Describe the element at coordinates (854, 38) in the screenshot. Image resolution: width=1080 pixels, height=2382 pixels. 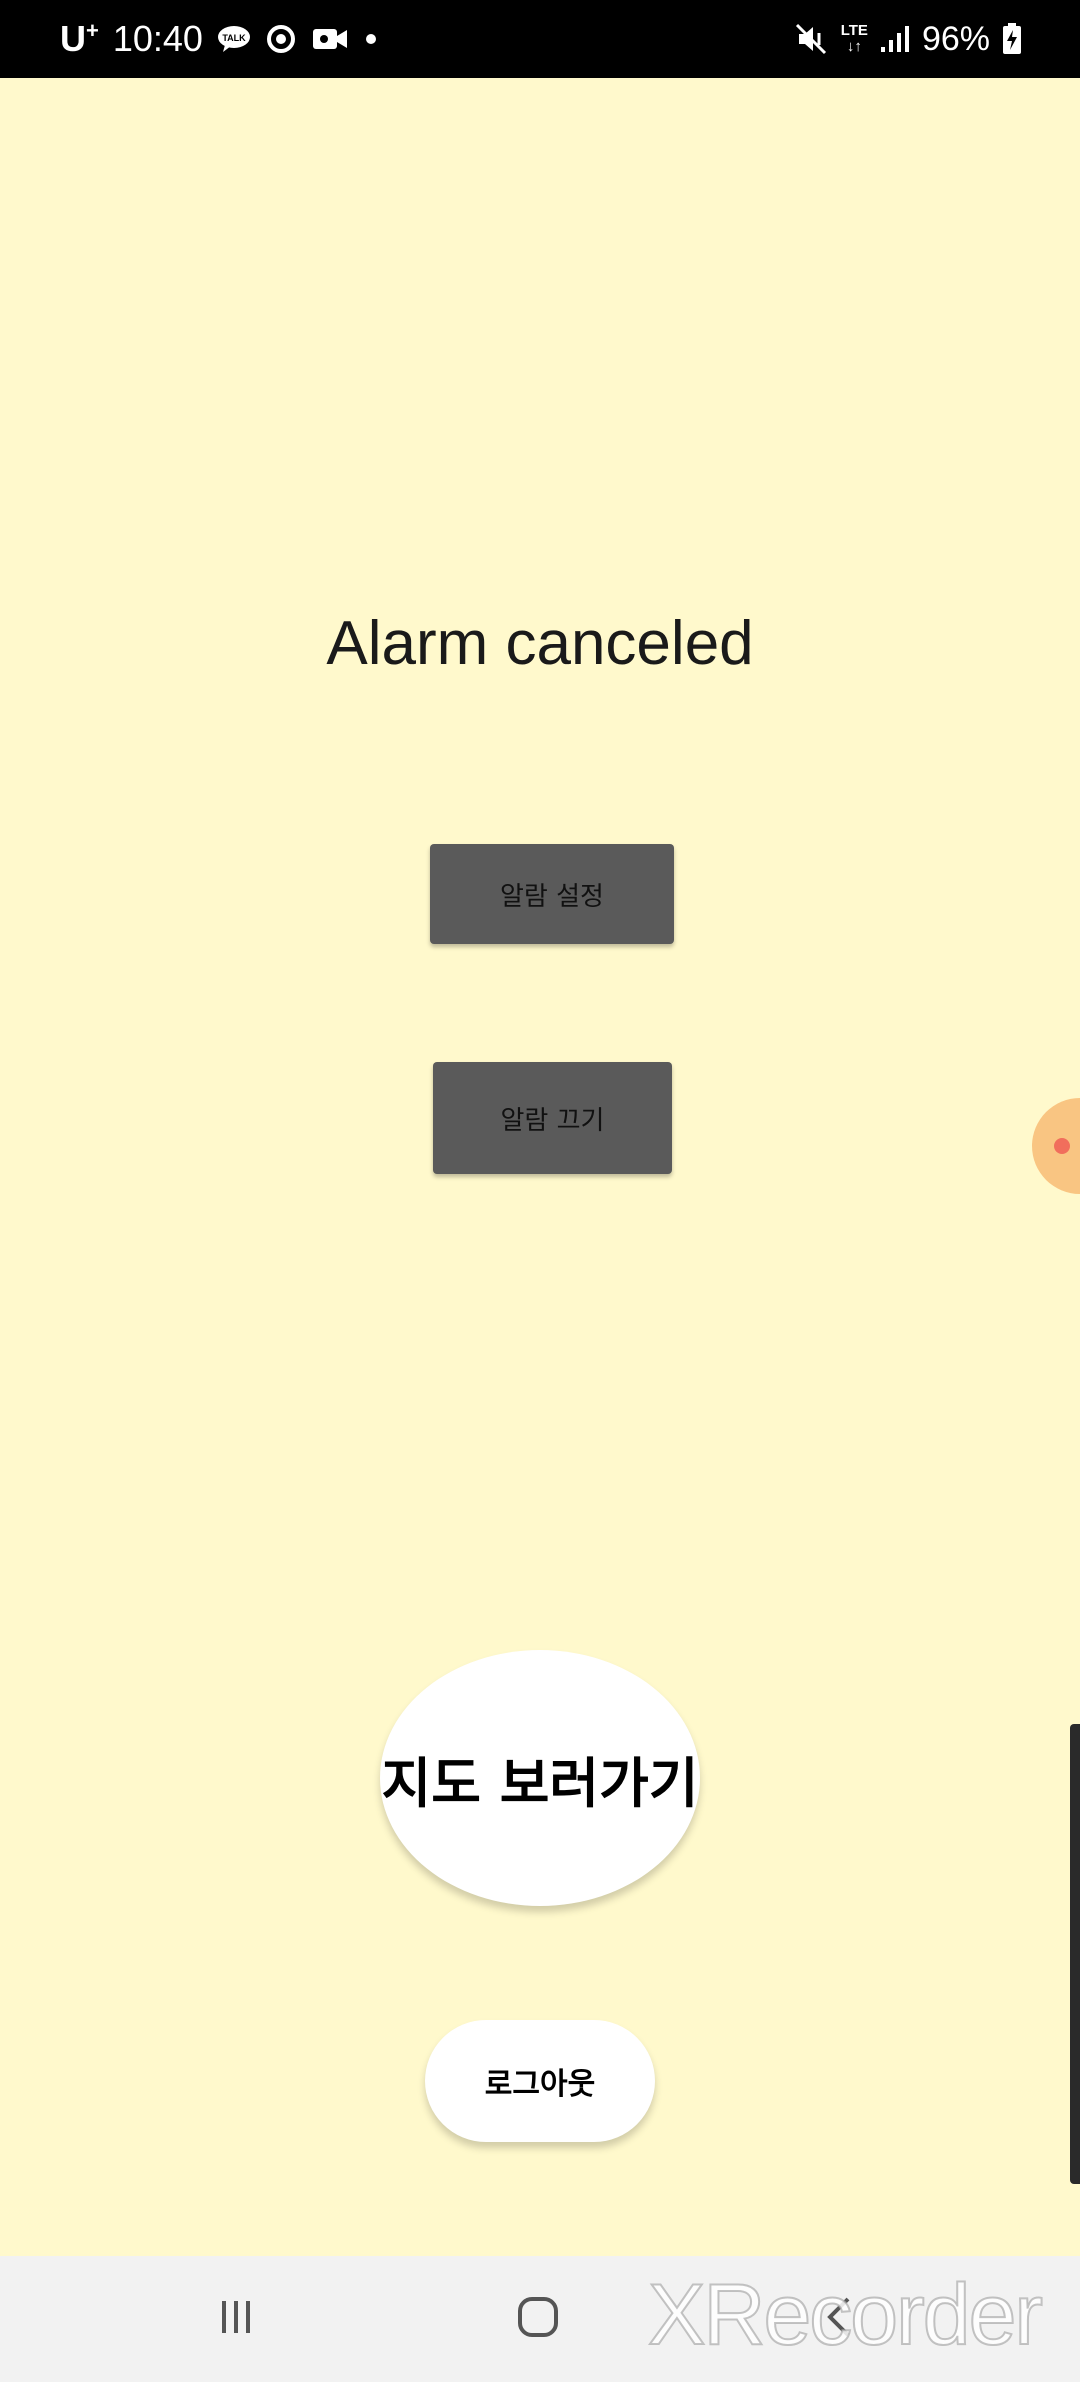
I see `lte-icon: LTE ↓↑` at that location.